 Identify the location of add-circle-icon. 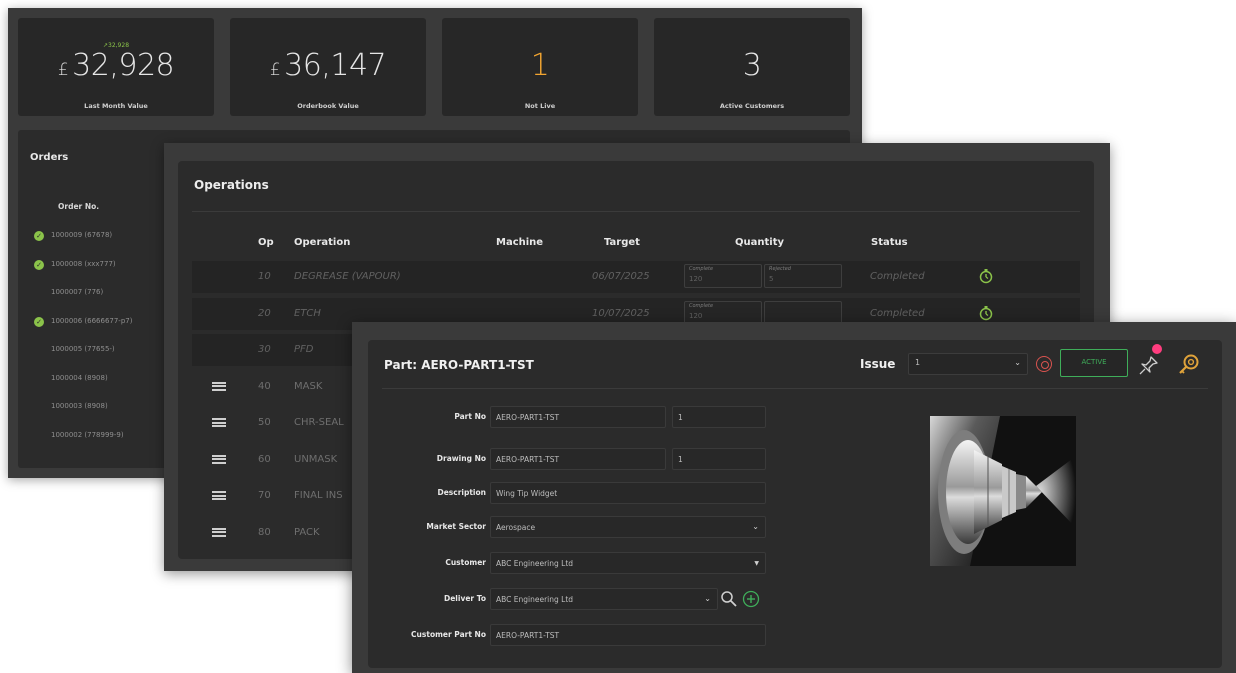
(751, 599).